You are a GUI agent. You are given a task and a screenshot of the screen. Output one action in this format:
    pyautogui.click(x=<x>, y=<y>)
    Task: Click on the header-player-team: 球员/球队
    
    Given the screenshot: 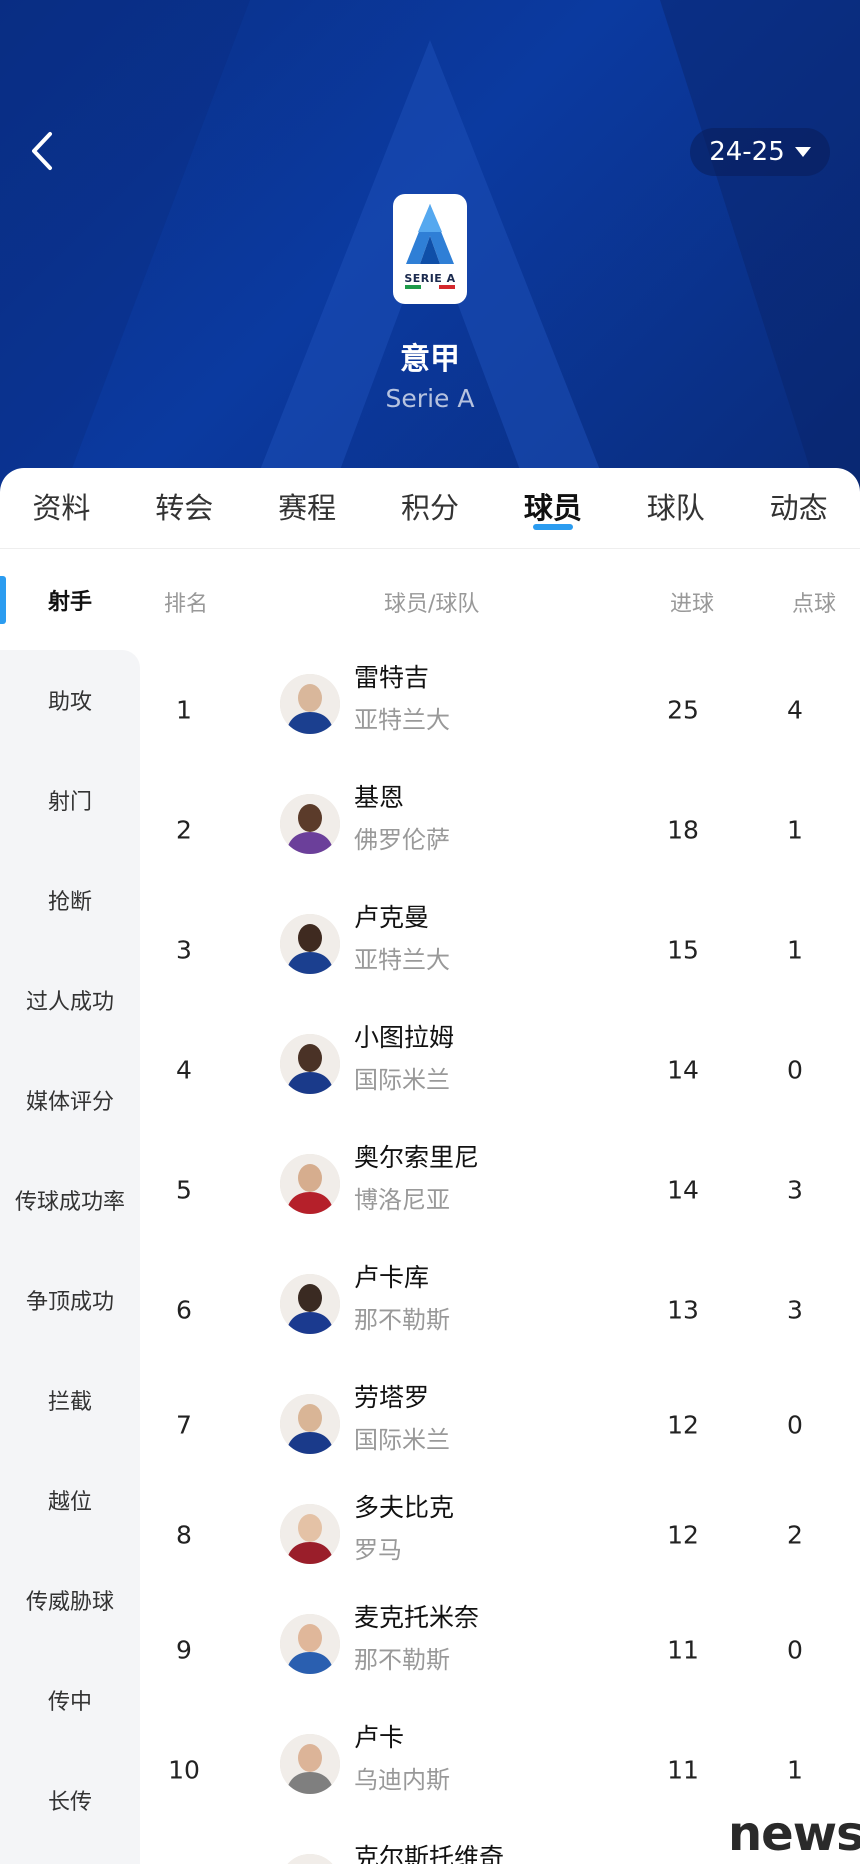 What is the action you would take?
    pyautogui.click(x=432, y=604)
    